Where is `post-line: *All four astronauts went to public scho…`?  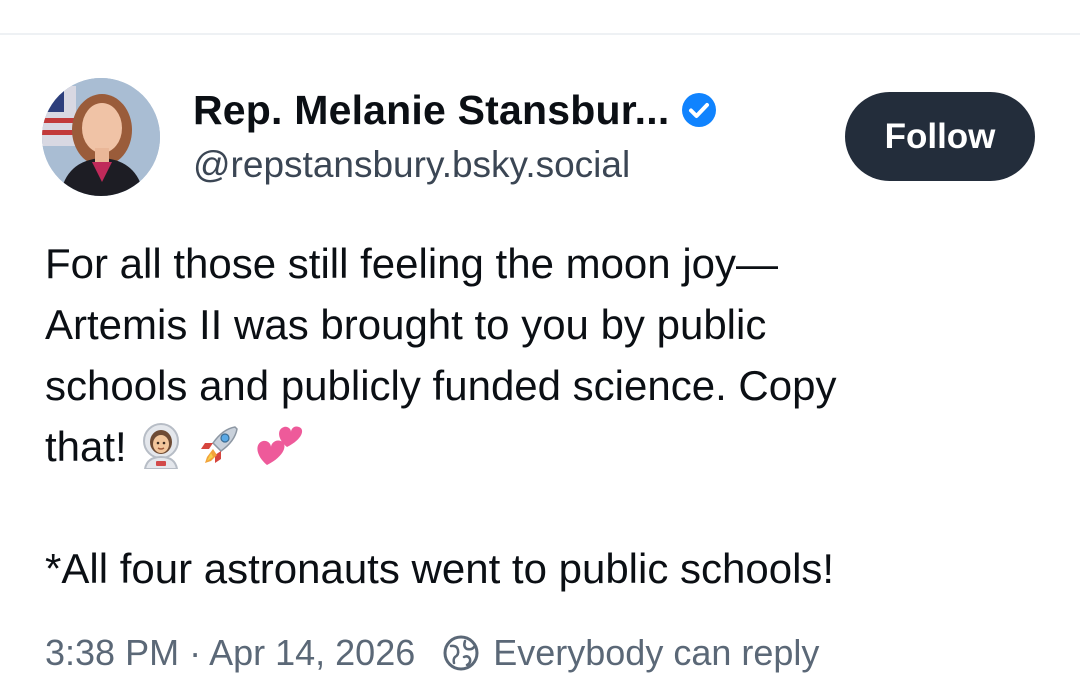
post-line: *All four astronauts went to public scho… is located at coordinates (440, 568).